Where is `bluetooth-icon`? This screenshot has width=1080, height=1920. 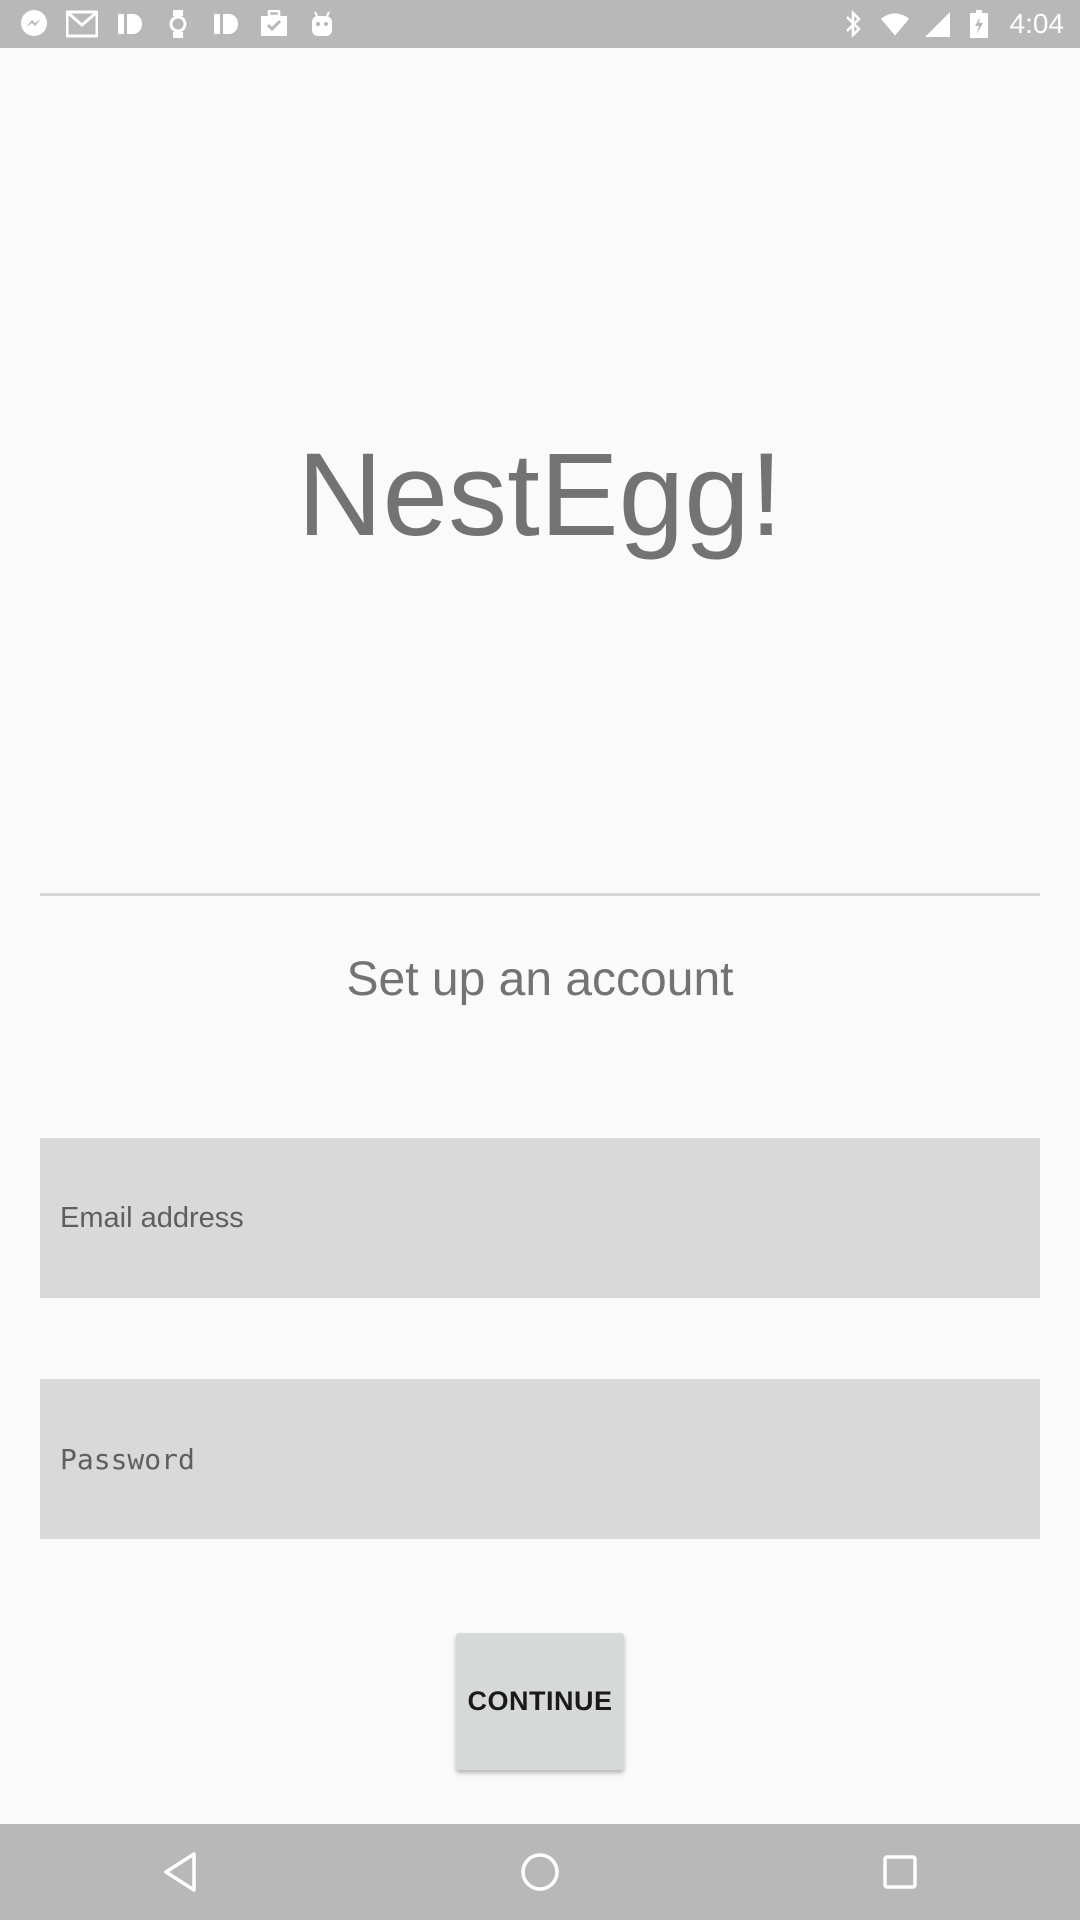
bluetooth-icon is located at coordinates (853, 24).